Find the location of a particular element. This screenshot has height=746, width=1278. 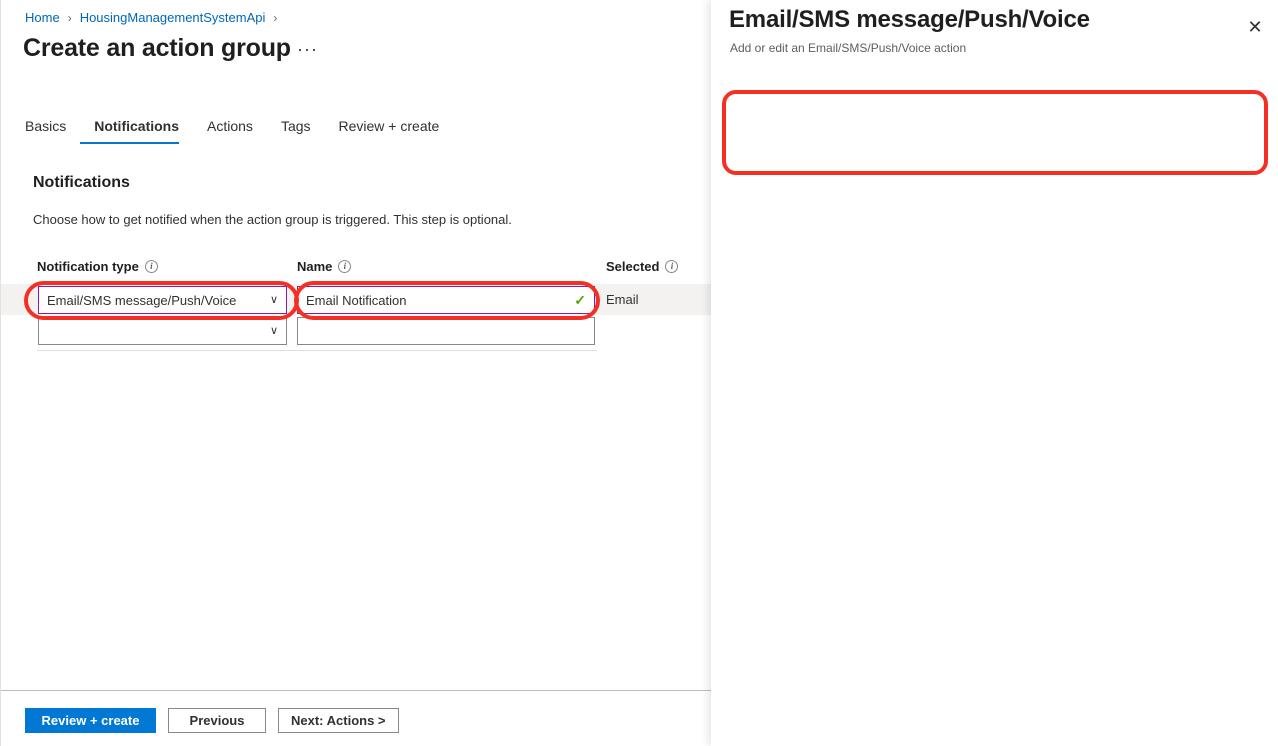

selected-value-row1: Email is located at coordinates (622, 299).